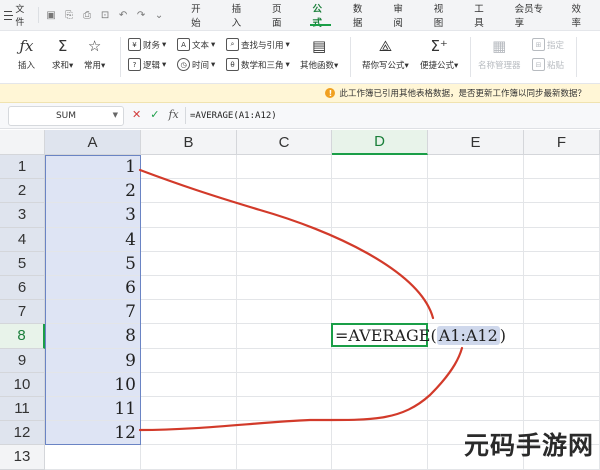 This screenshot has height=470, width=600. I want to click on confirm-icon: ✓, so click(154, 114).